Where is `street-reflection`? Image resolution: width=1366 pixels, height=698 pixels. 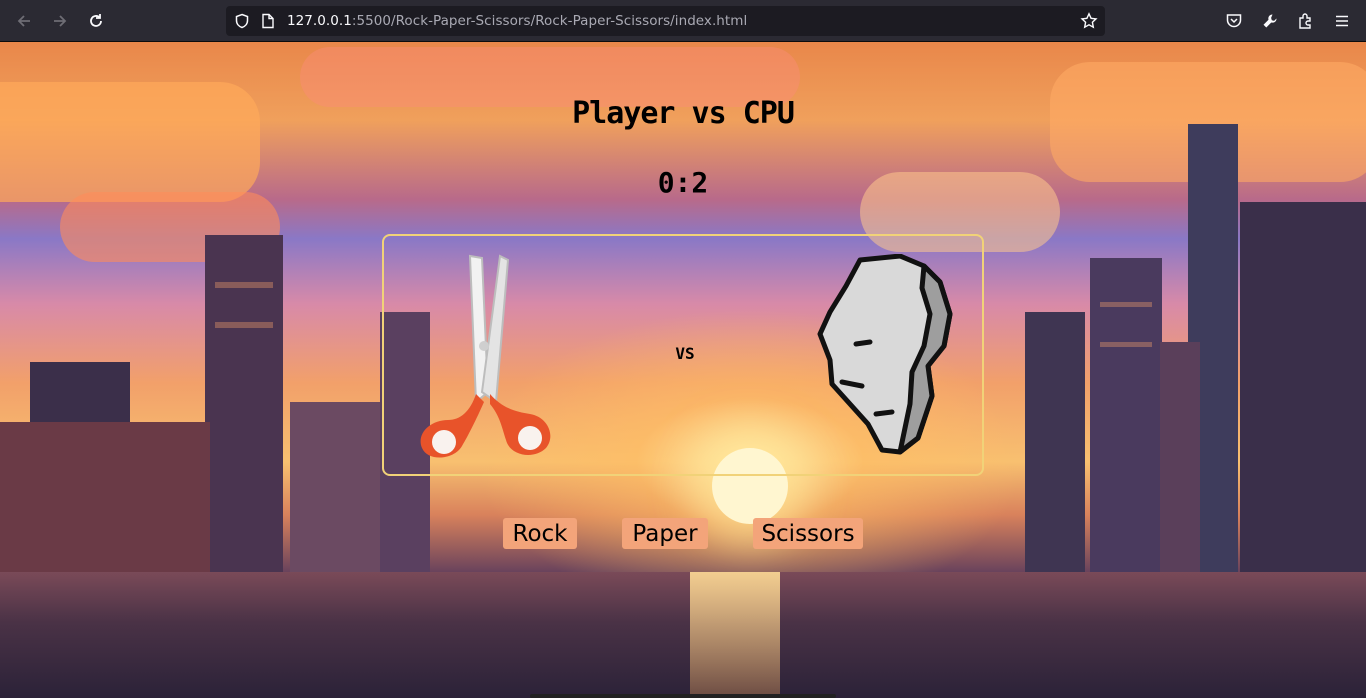
street-reflection is located at coordinates (735, 635).